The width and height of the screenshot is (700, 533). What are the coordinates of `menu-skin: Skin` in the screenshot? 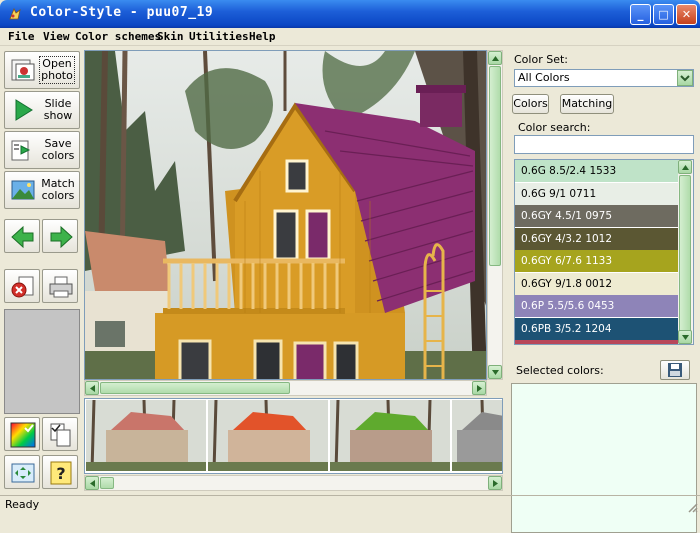 It's located at (170, 36).